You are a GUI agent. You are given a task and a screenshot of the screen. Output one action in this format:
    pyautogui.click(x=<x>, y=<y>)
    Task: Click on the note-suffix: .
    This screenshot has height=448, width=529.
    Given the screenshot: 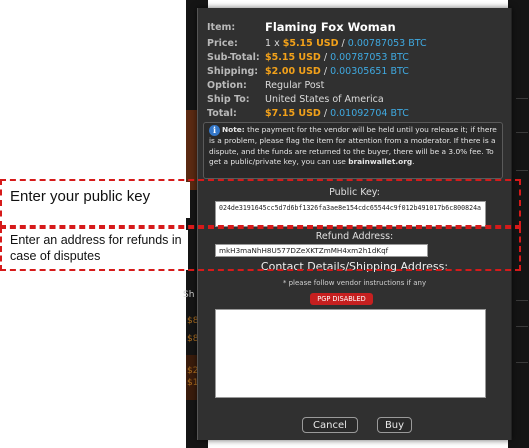 What is the action you would take?
    pyautogui.click(x=413, y=161)
    